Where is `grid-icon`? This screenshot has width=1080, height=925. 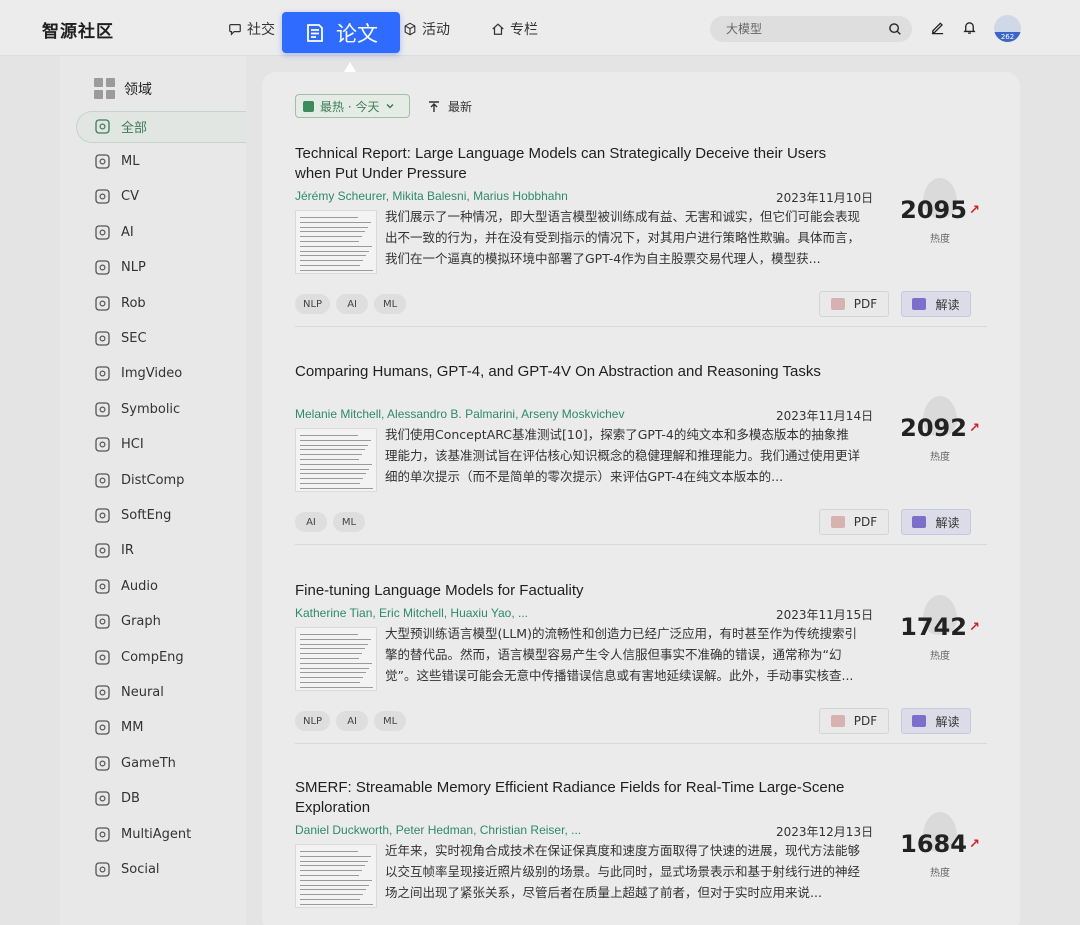
grid-icon is located at coordinates (104, 88).